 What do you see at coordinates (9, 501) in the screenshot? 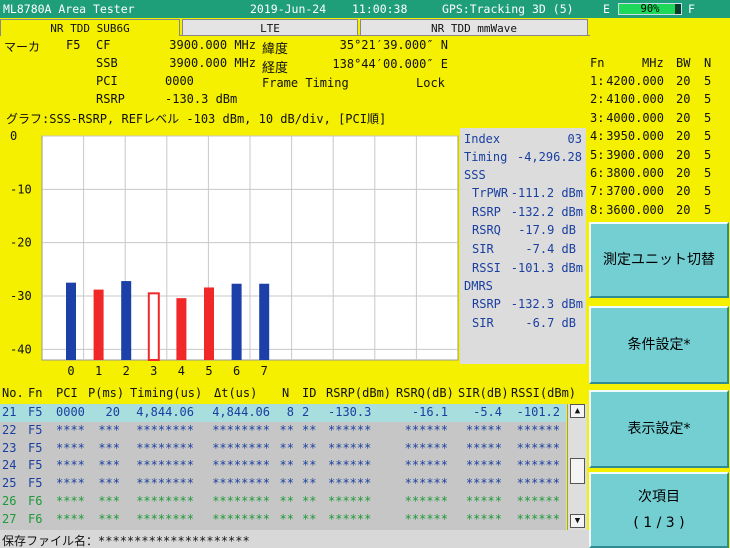
I see `cell-no: 26` at bounding box center [9, 501].